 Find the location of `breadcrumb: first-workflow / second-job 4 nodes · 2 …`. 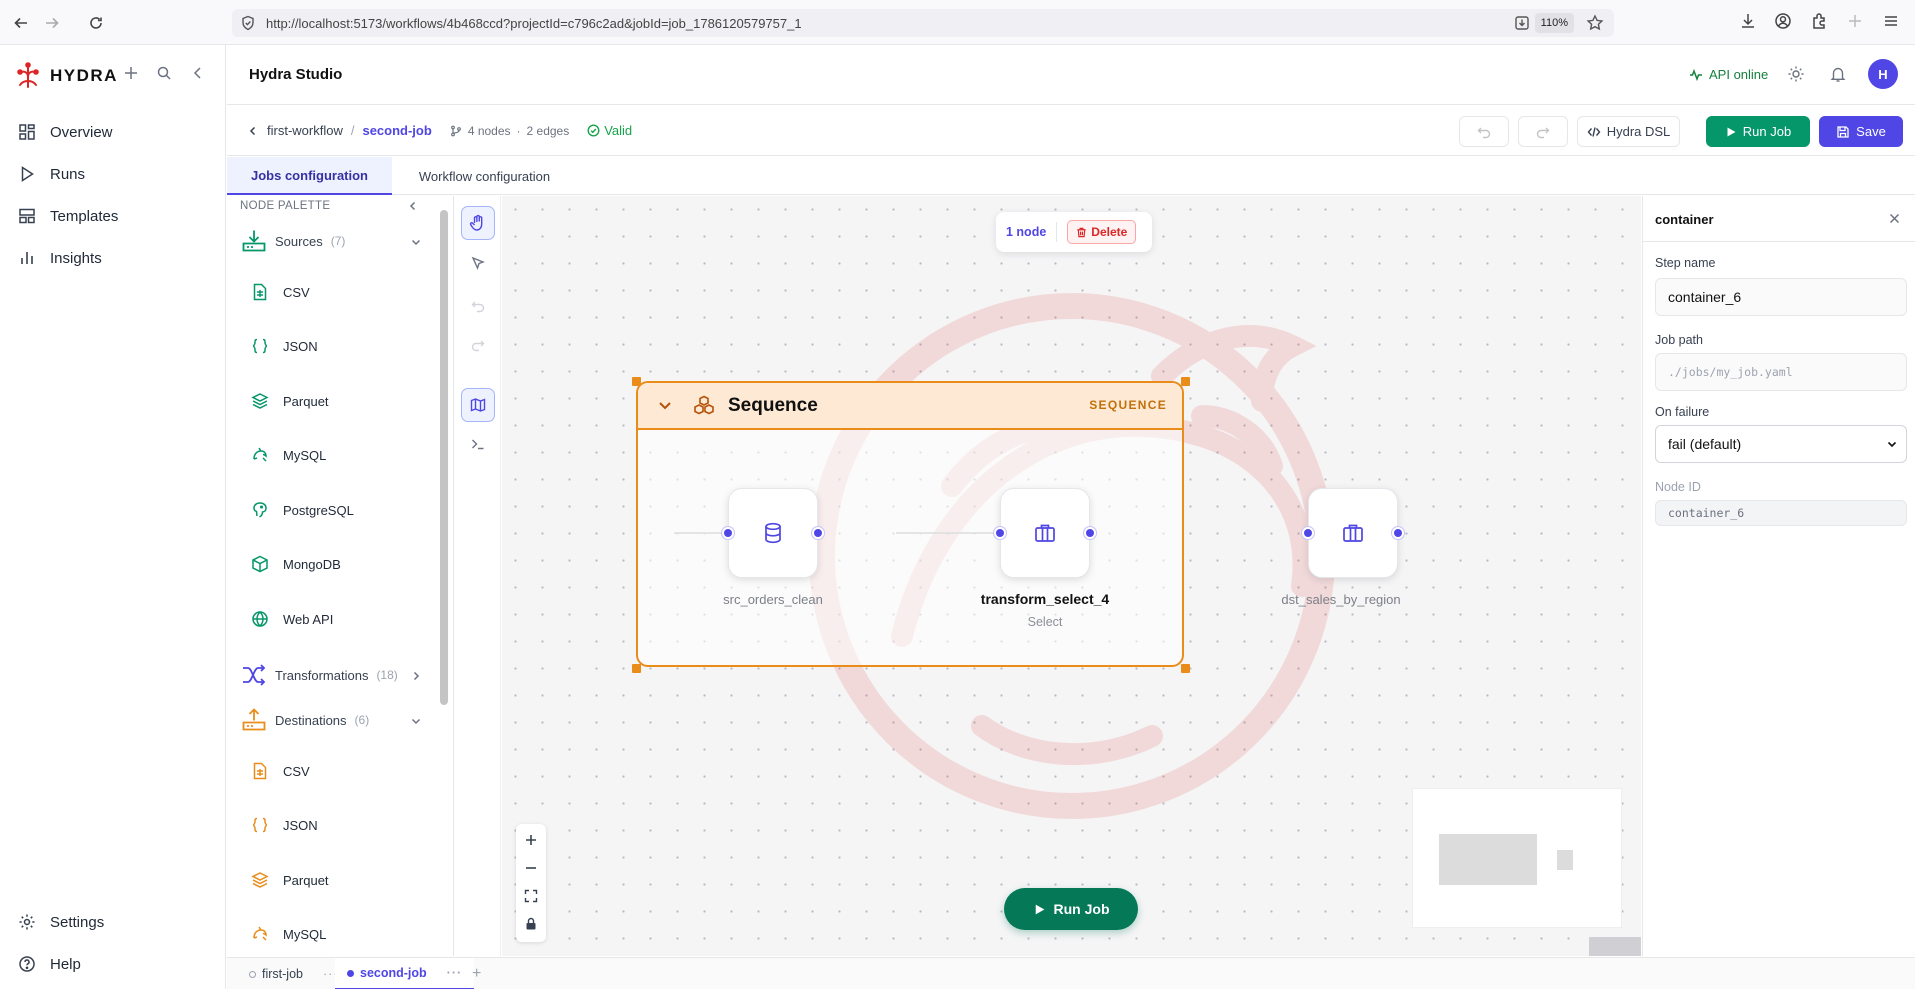

breadcrumb: first-workflow / second-job 4 nodes · 2 … is located at coordinates (439, 130).